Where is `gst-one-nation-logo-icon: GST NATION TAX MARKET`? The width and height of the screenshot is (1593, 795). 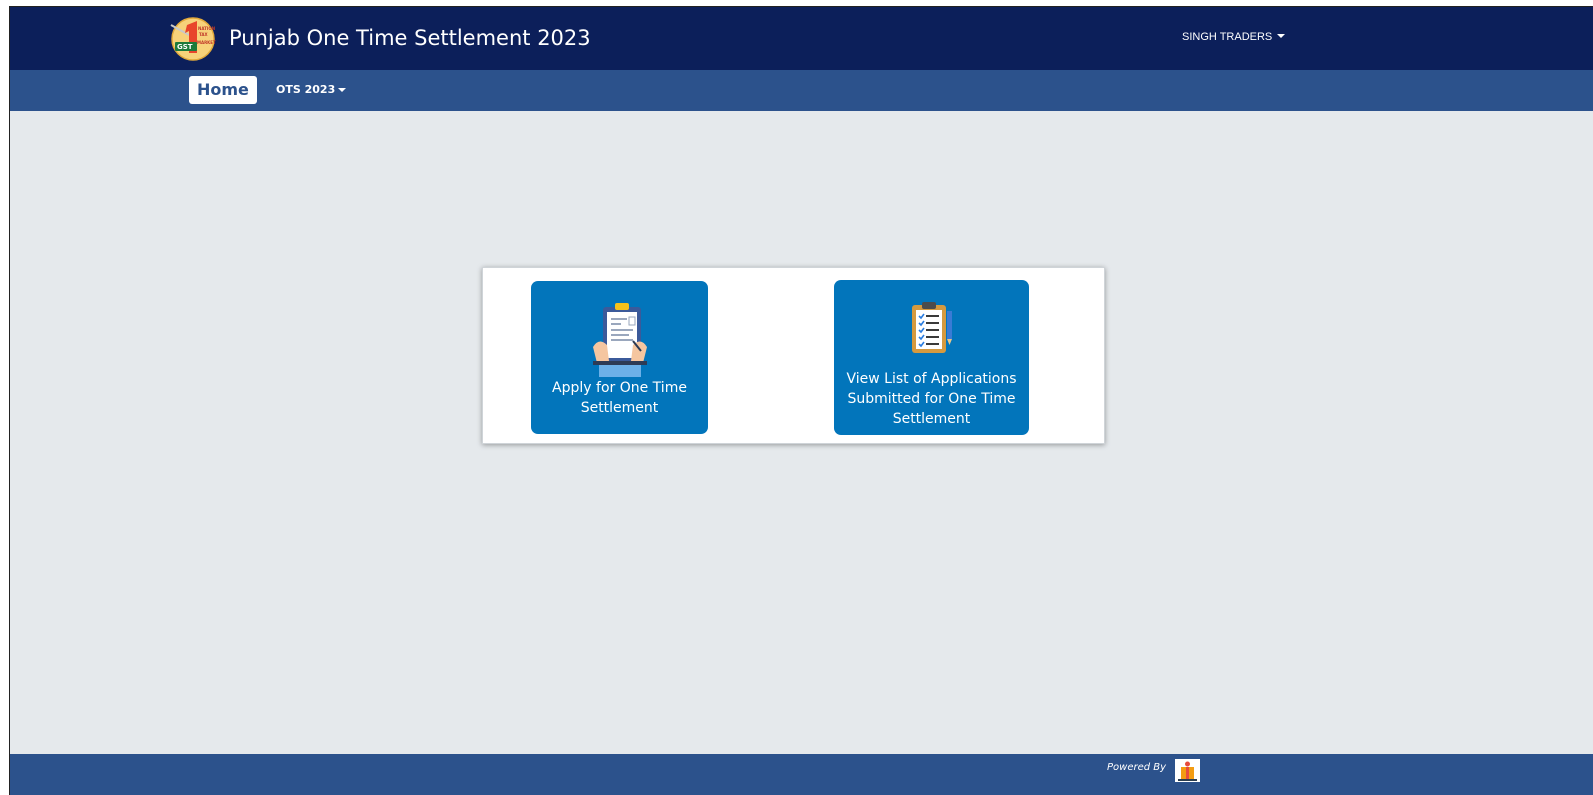
gst-one-nation-logo-icon: GST NATION TAX MARKET is located at coordinates (193, 39).